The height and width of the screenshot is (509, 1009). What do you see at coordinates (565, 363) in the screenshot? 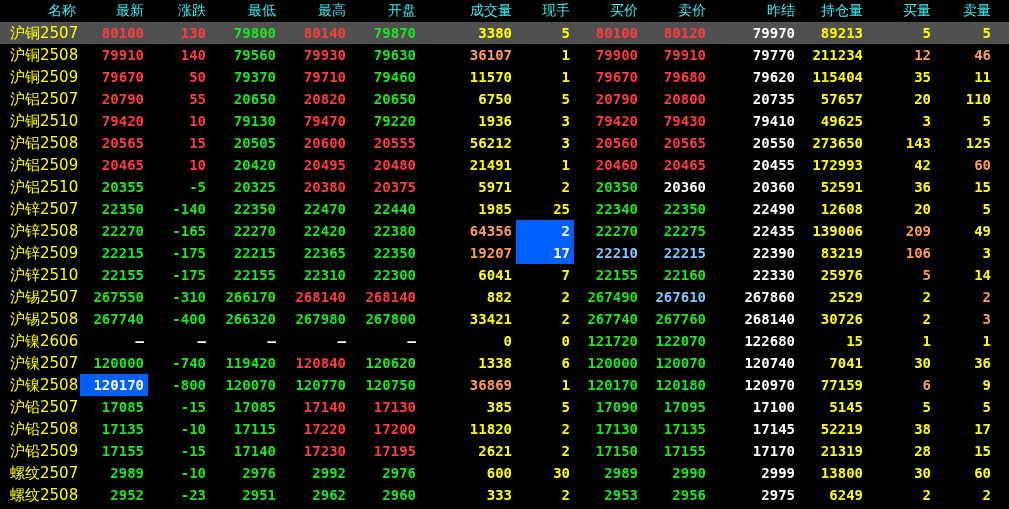
I see `cell-value: 6` at bounding box center [565, 363].